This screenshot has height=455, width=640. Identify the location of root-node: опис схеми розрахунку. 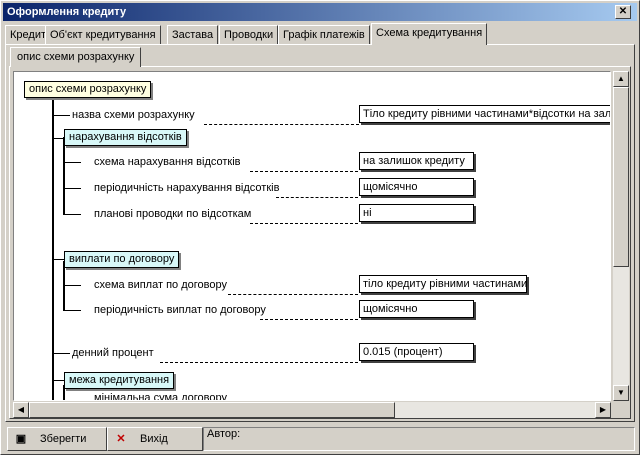
(88, 89).